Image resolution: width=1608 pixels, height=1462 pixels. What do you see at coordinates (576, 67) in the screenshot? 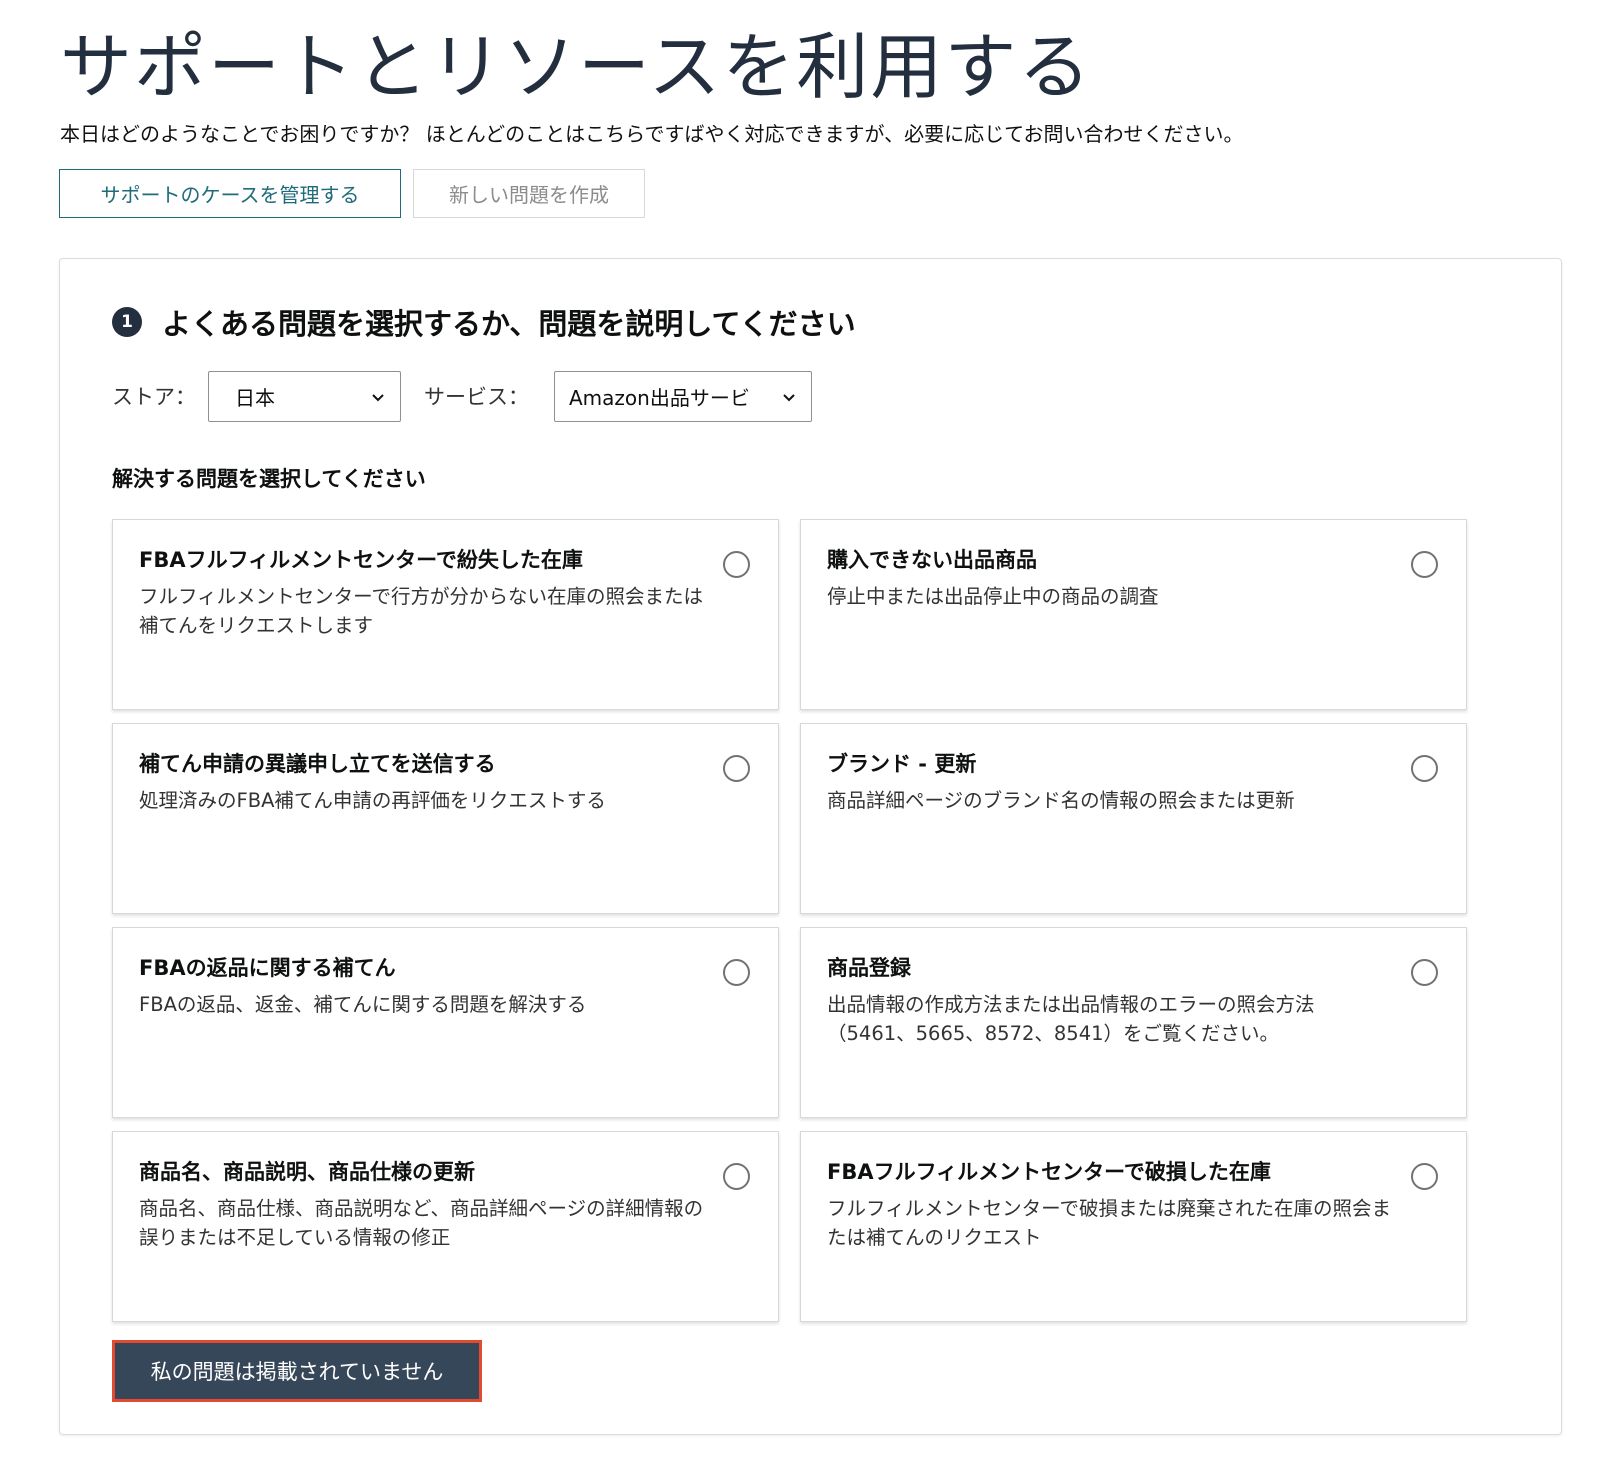
I see `page-title: サポートとリソースを利用する` at bounding box center [576, 67].